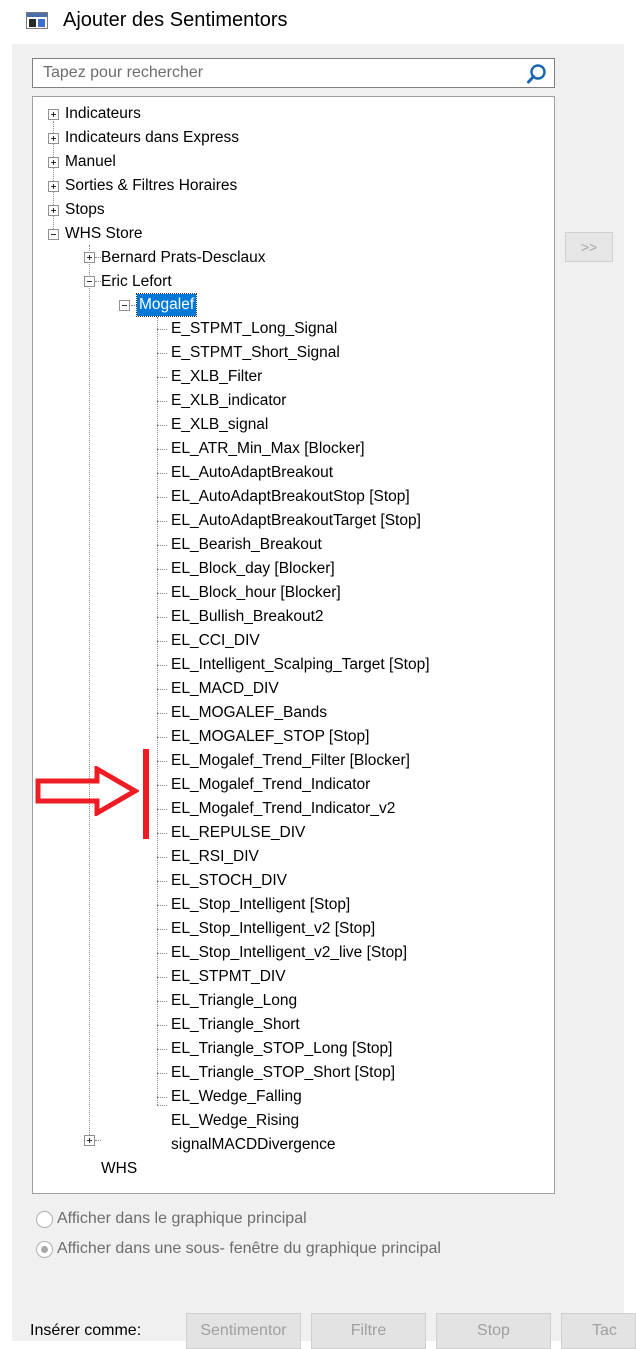 The image size is (636, 1349). Describe the element at coordinates (368, 1331) in the screenshot. I see `filtre-button: Filtre` at that location.